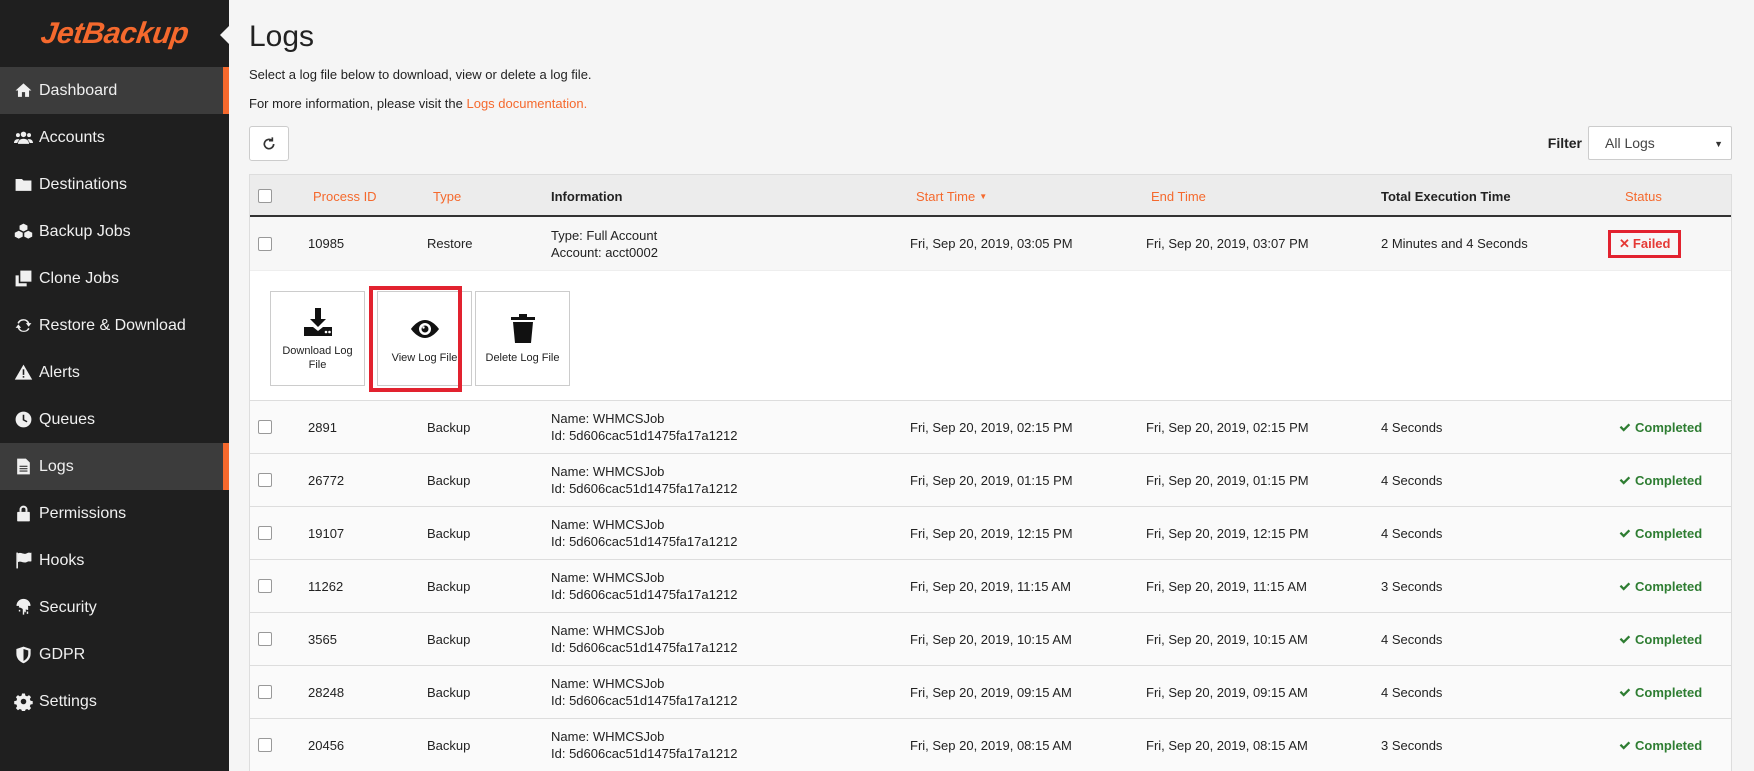 The width and height of the screenshot is (1754, 771). What do you see at coordinates (23, 420) in the screenshot?
I see `clock-icon` at bounding box center [23, 420].